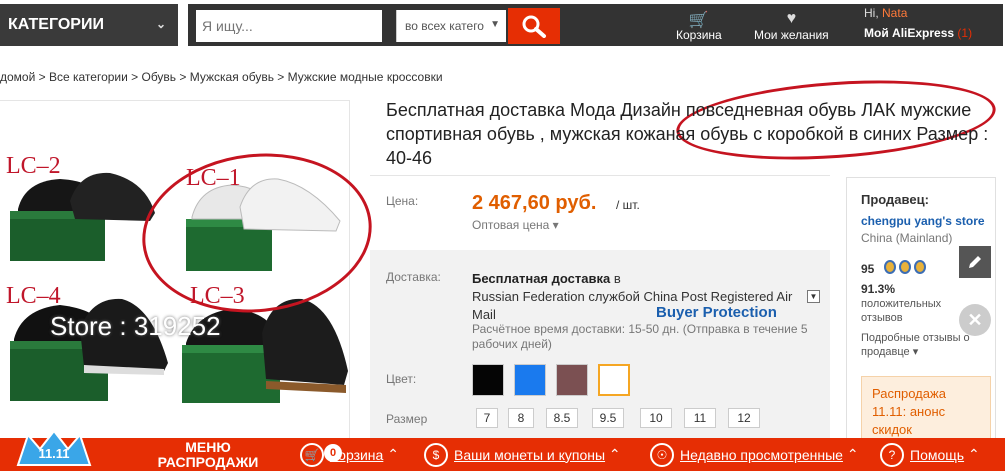 This screenshot has width=1005, height=471. What do you see at coordinates (894, 13) in the screenshot?
I see `user-name: Nata` at bounding box center [894, 13].